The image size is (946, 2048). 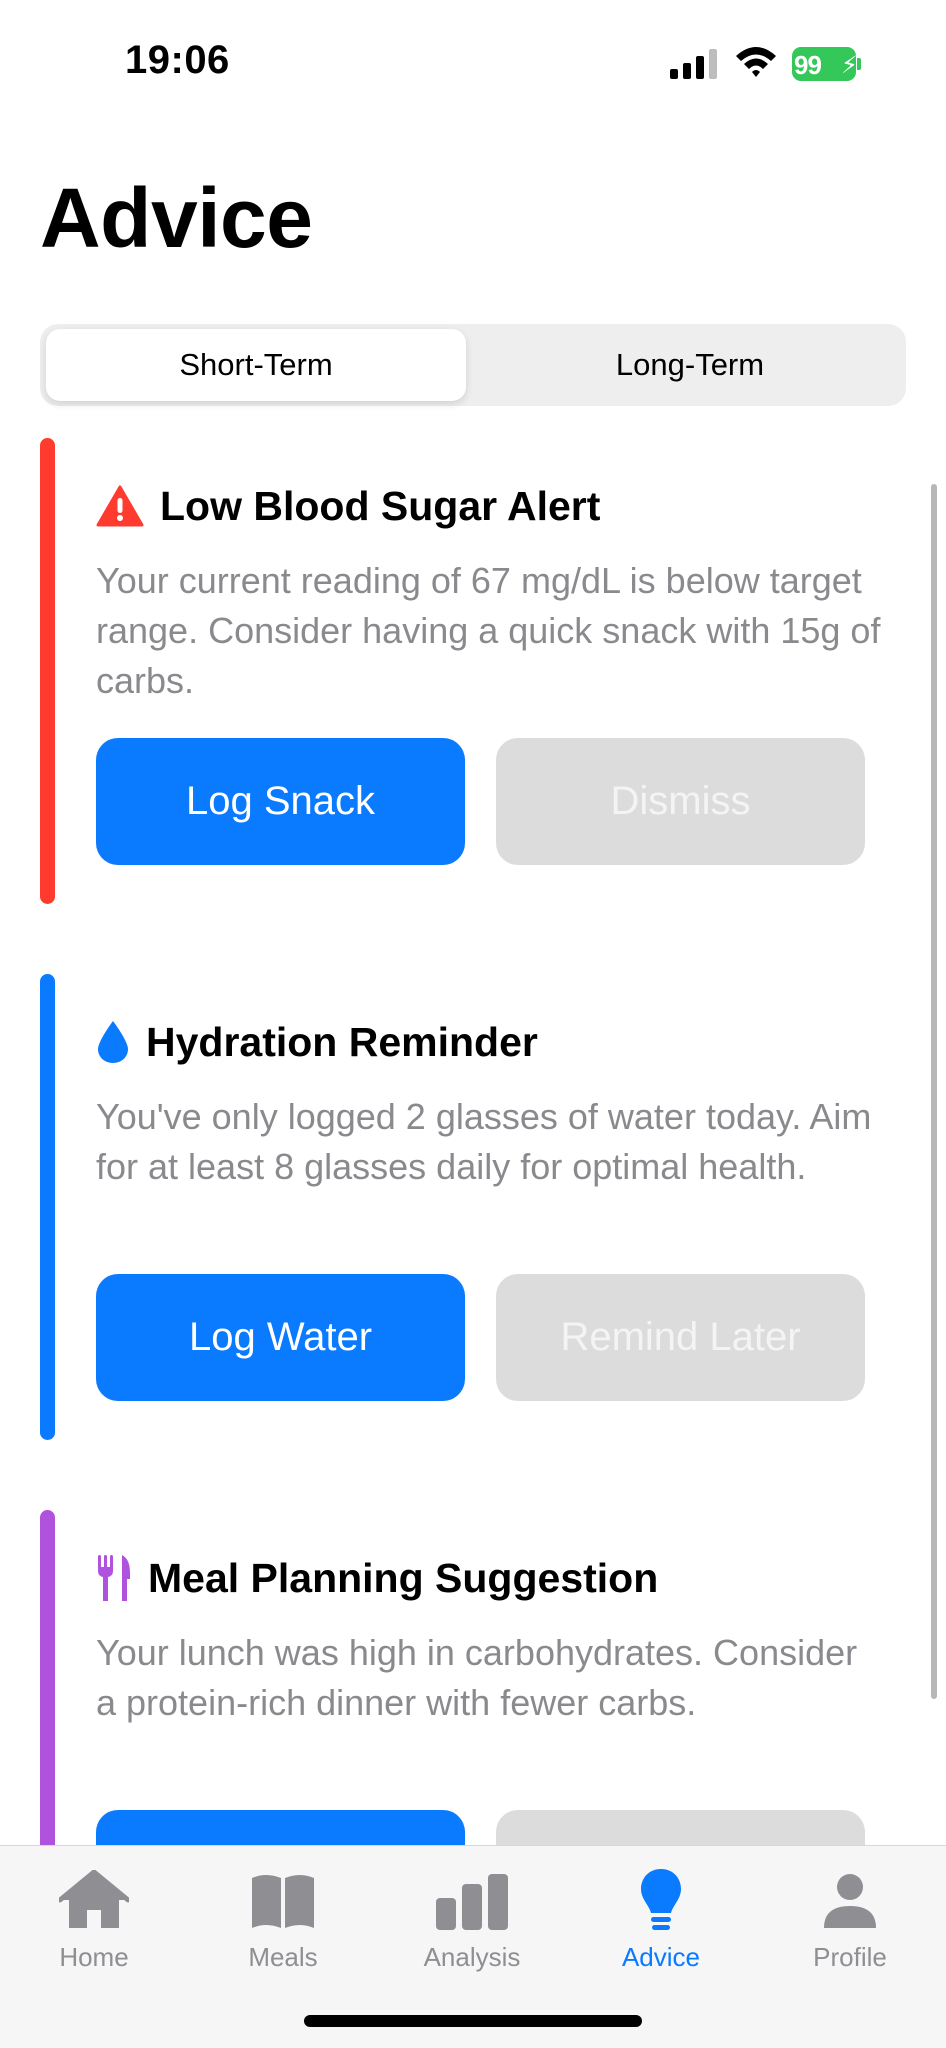 What do you see at coordinates (849, 65) in the screenshot?
I see `charging-bolt-icon: ⚡` at bounding box center [849, 65].